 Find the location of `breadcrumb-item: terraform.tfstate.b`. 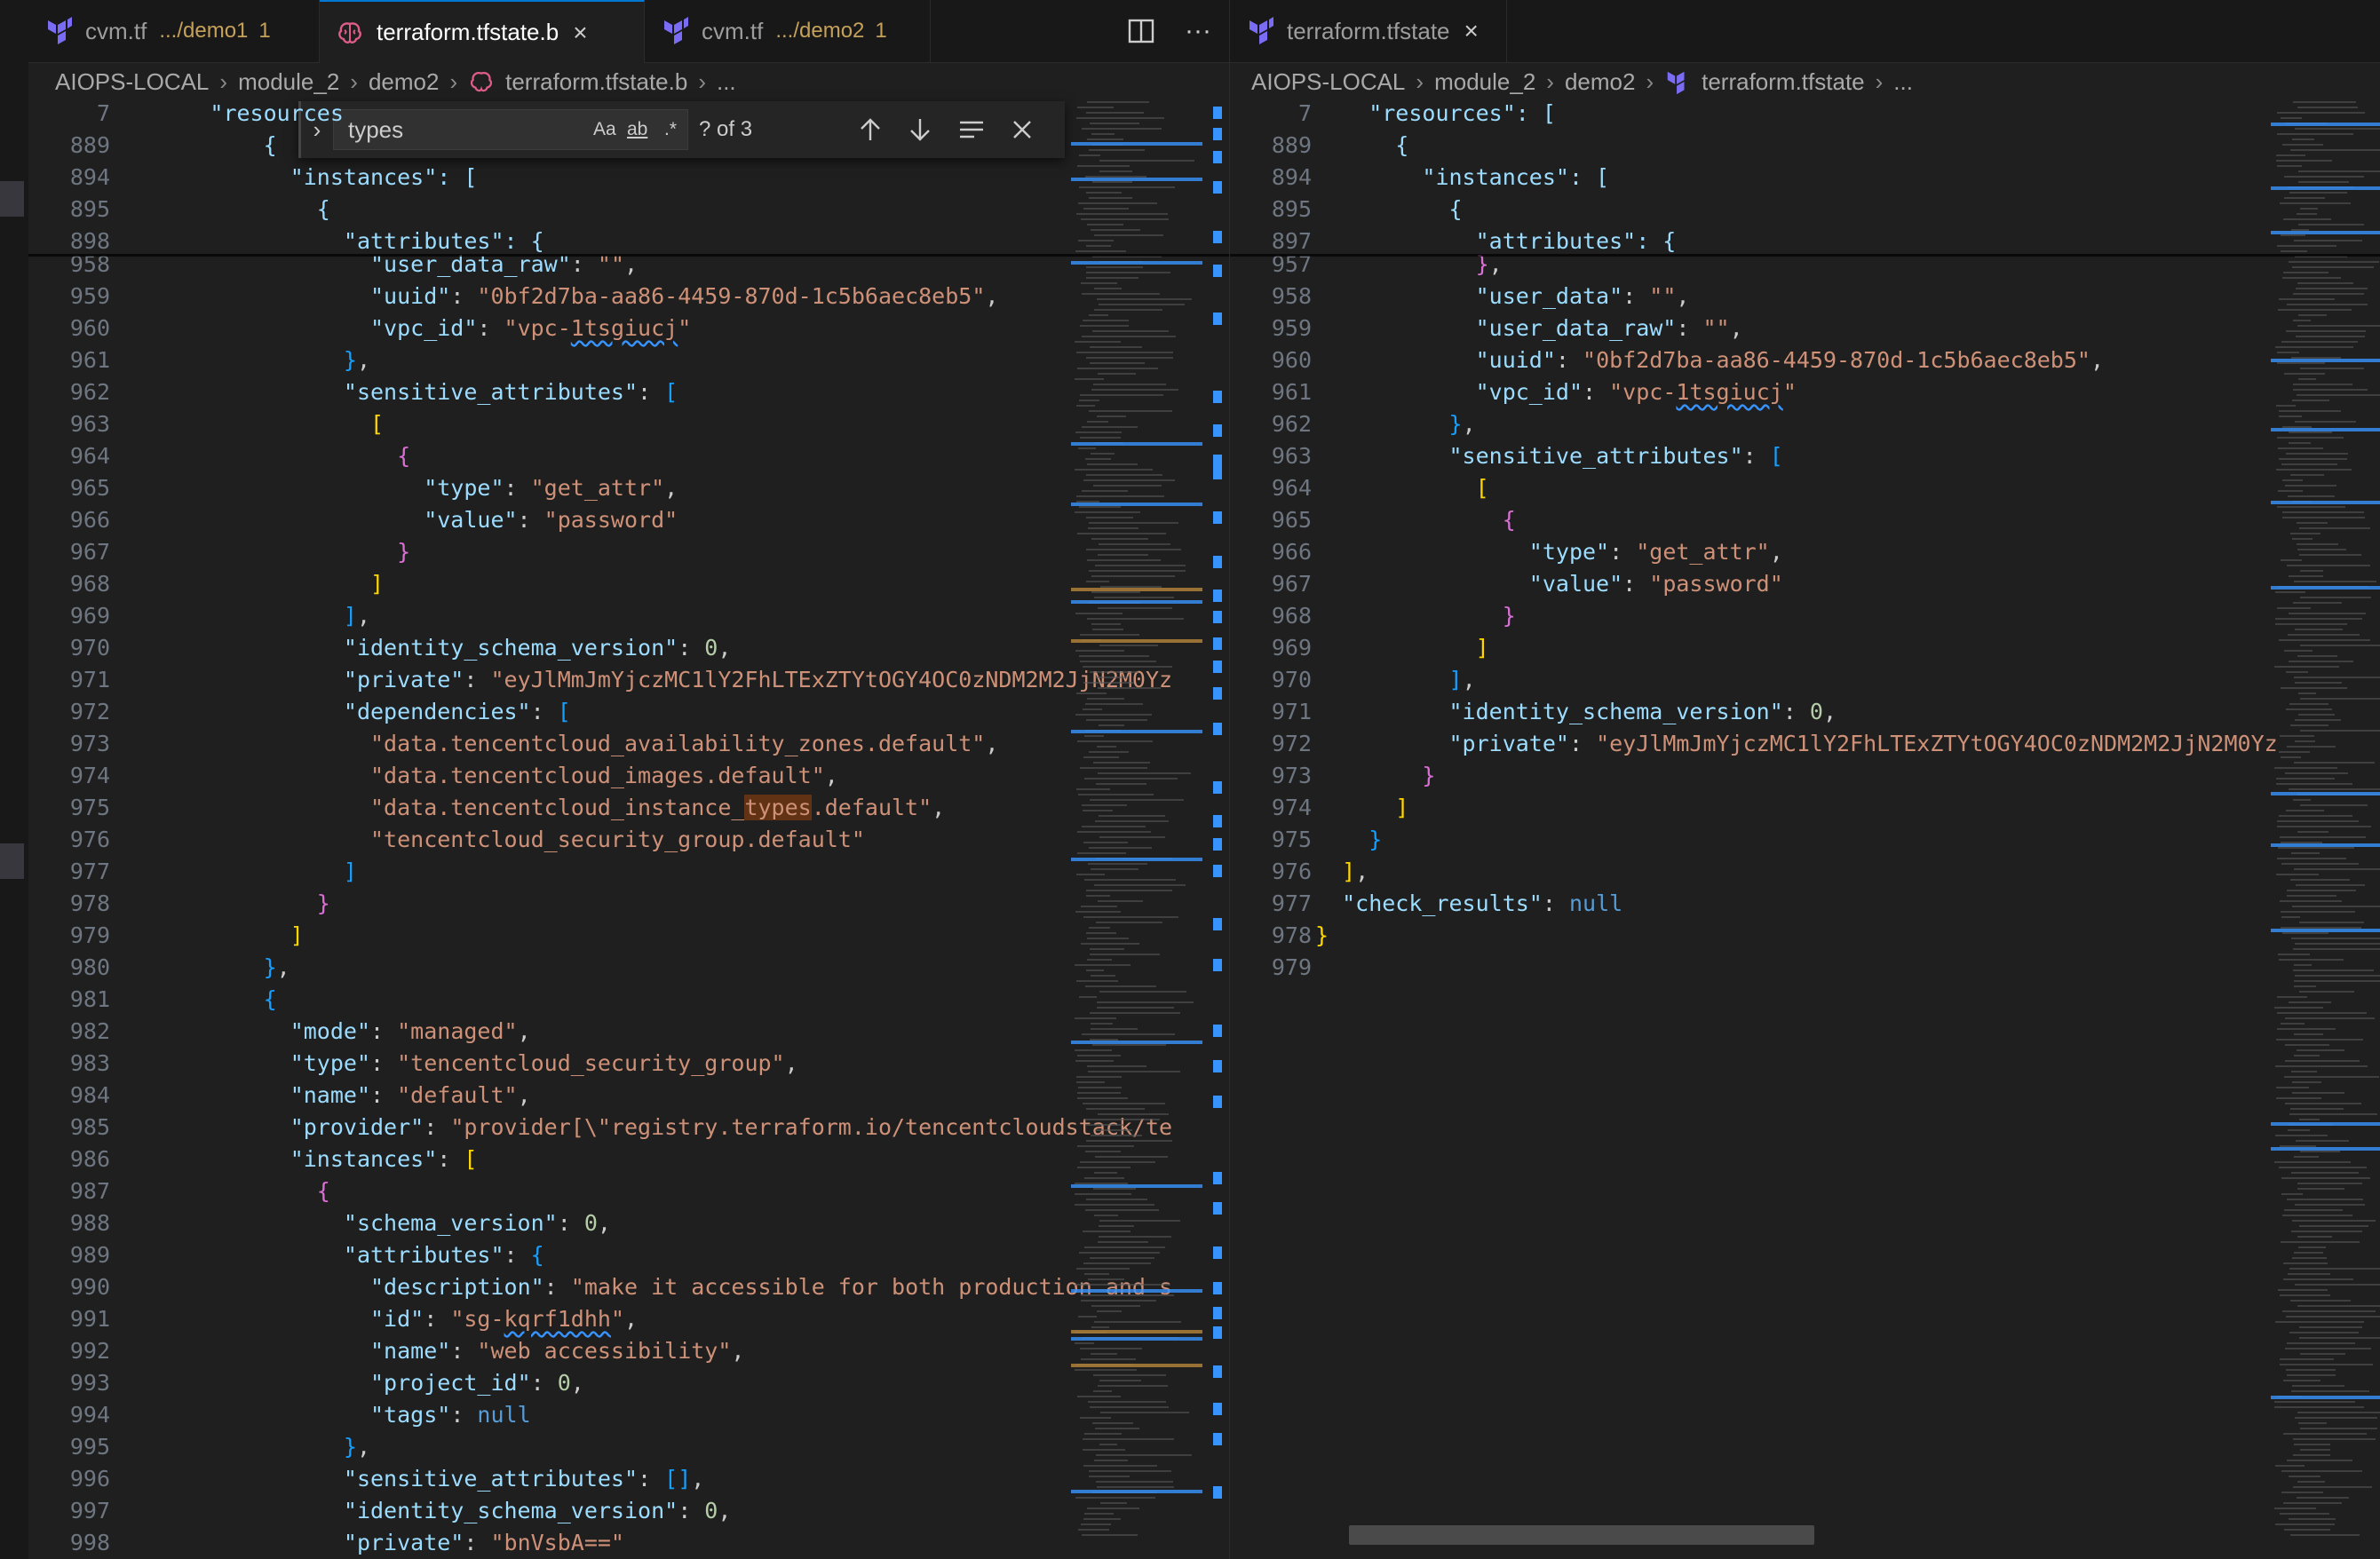

breadcrumb-item: terraform.tfstate.b is located at coordinates (596, 82).